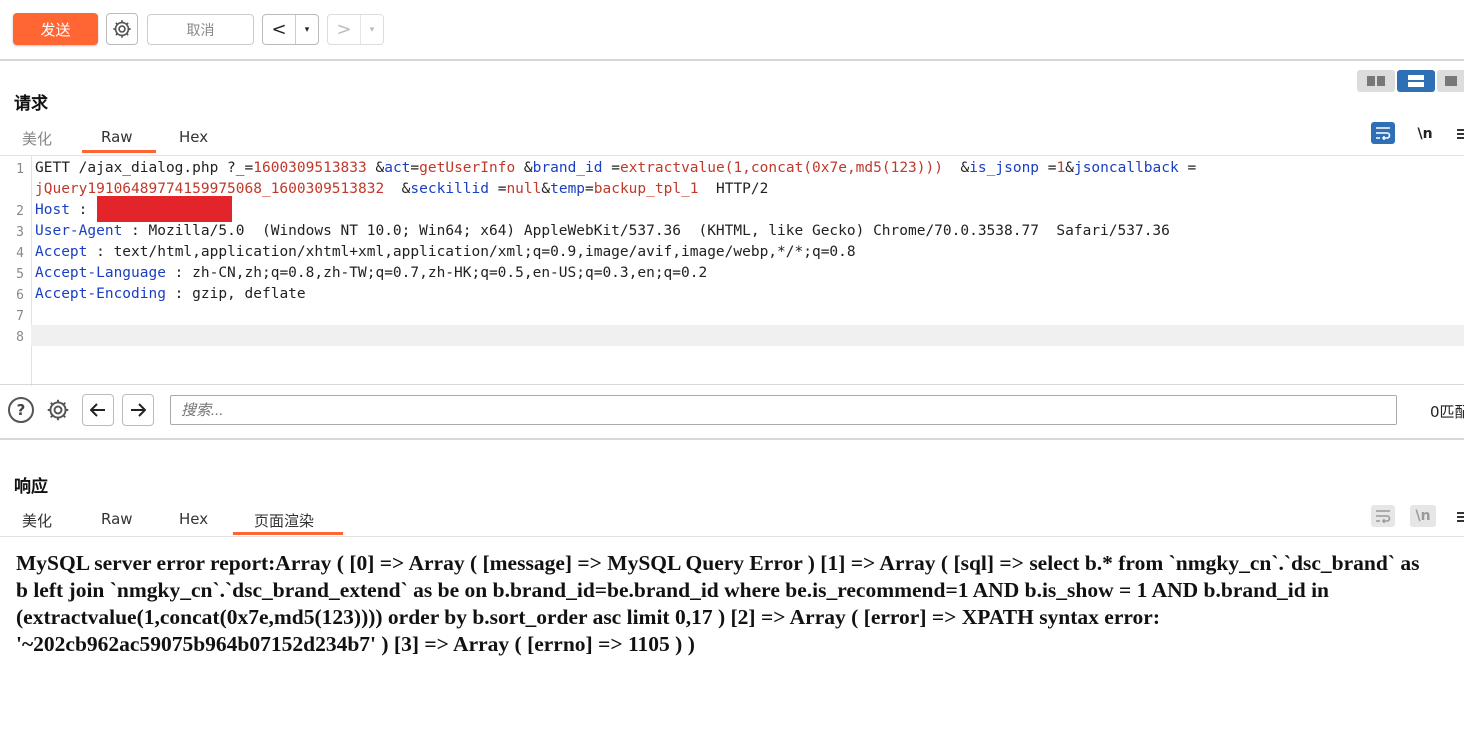 The height and width of the screenshot is (742, 1464). Describe the element at coordinates (1425, 134) in the screenshot. I see `request-newline-button: \n` at that location.